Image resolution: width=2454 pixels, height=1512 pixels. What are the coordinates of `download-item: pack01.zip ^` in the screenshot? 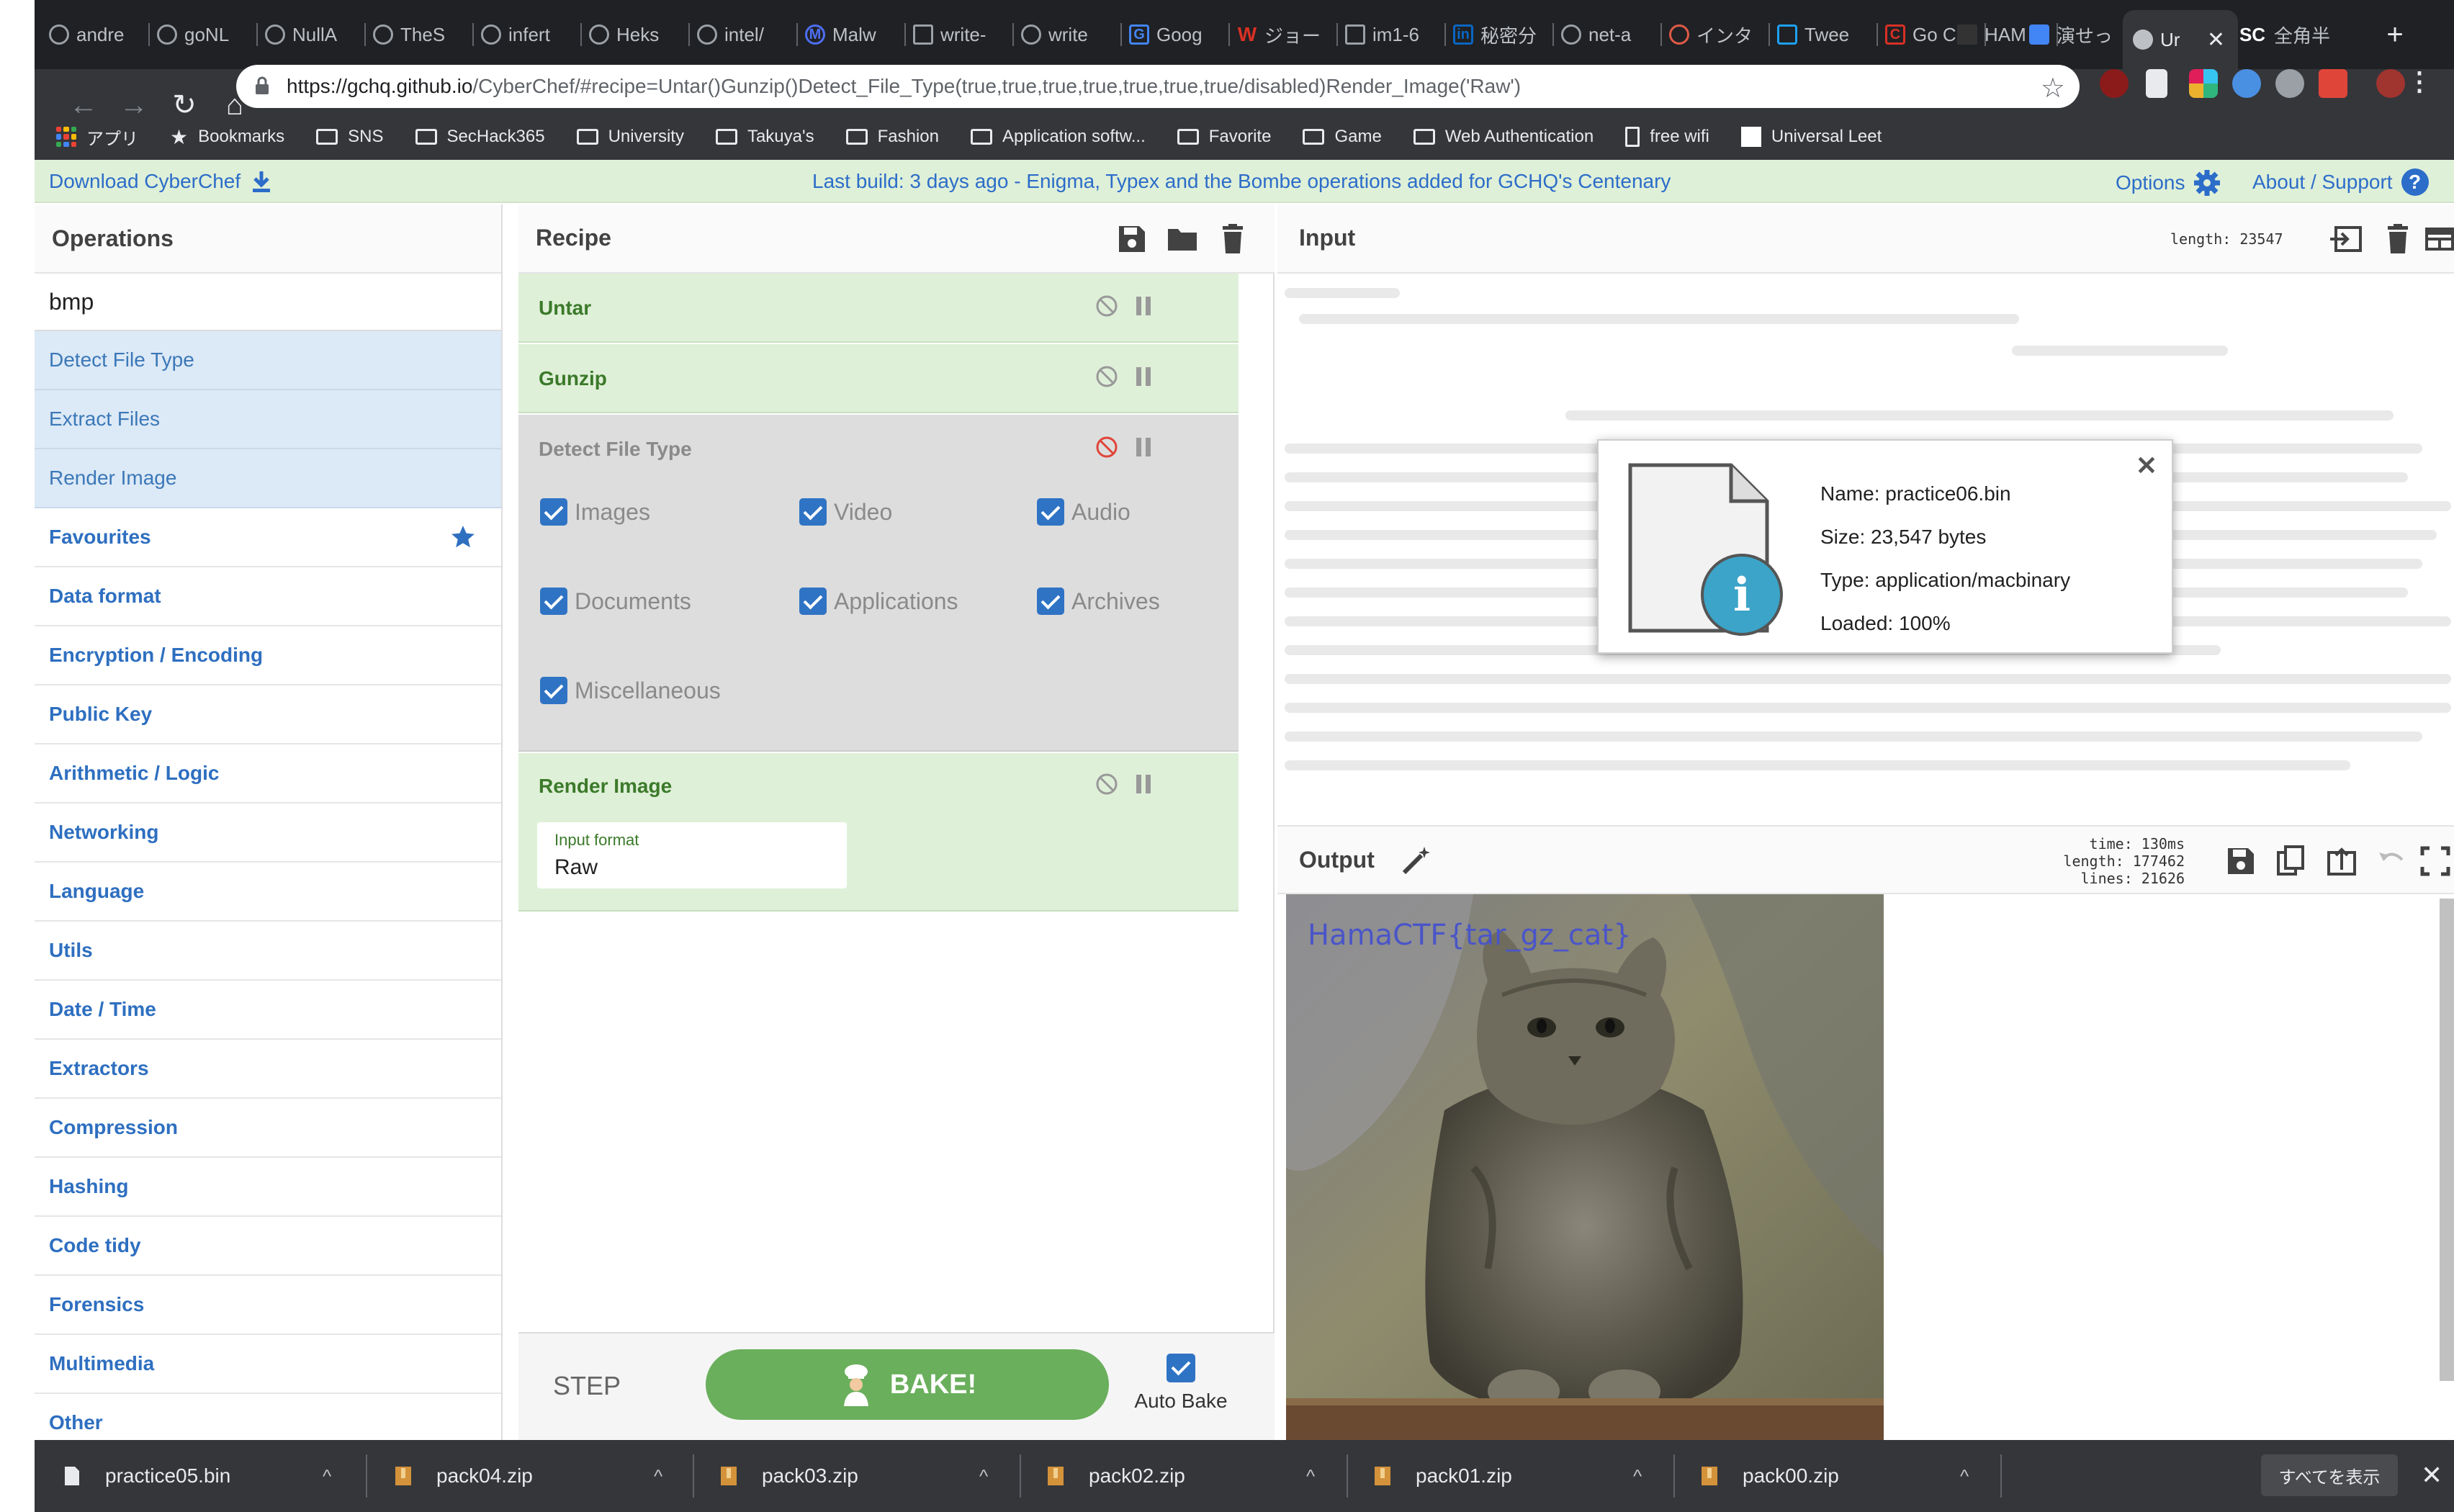 It's located at (1508, 1476).